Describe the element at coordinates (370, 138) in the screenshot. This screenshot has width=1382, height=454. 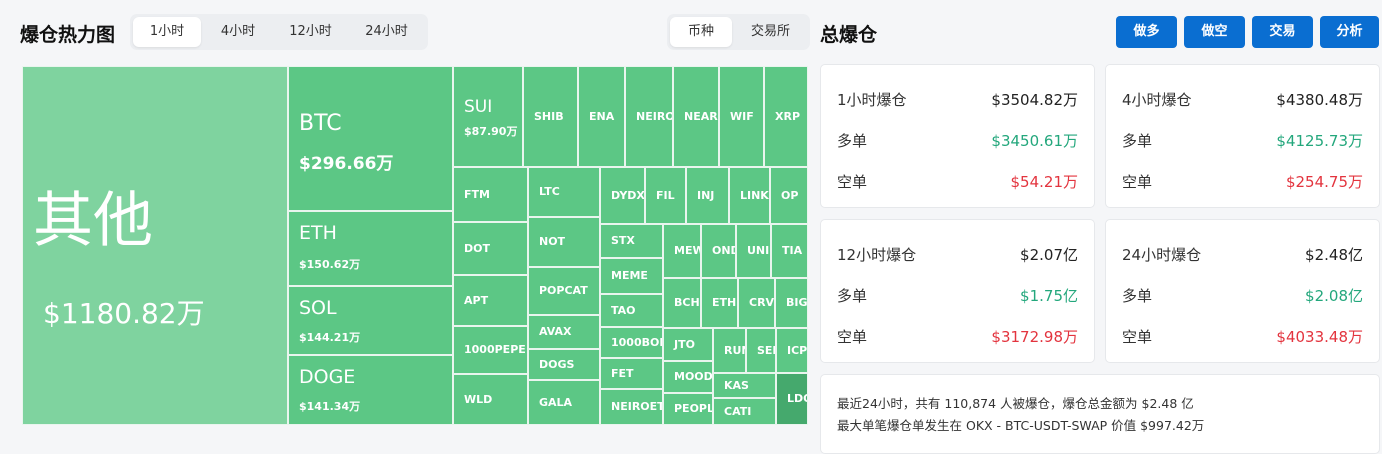
I see `tile-btc: BTC $296.66万` at that location.